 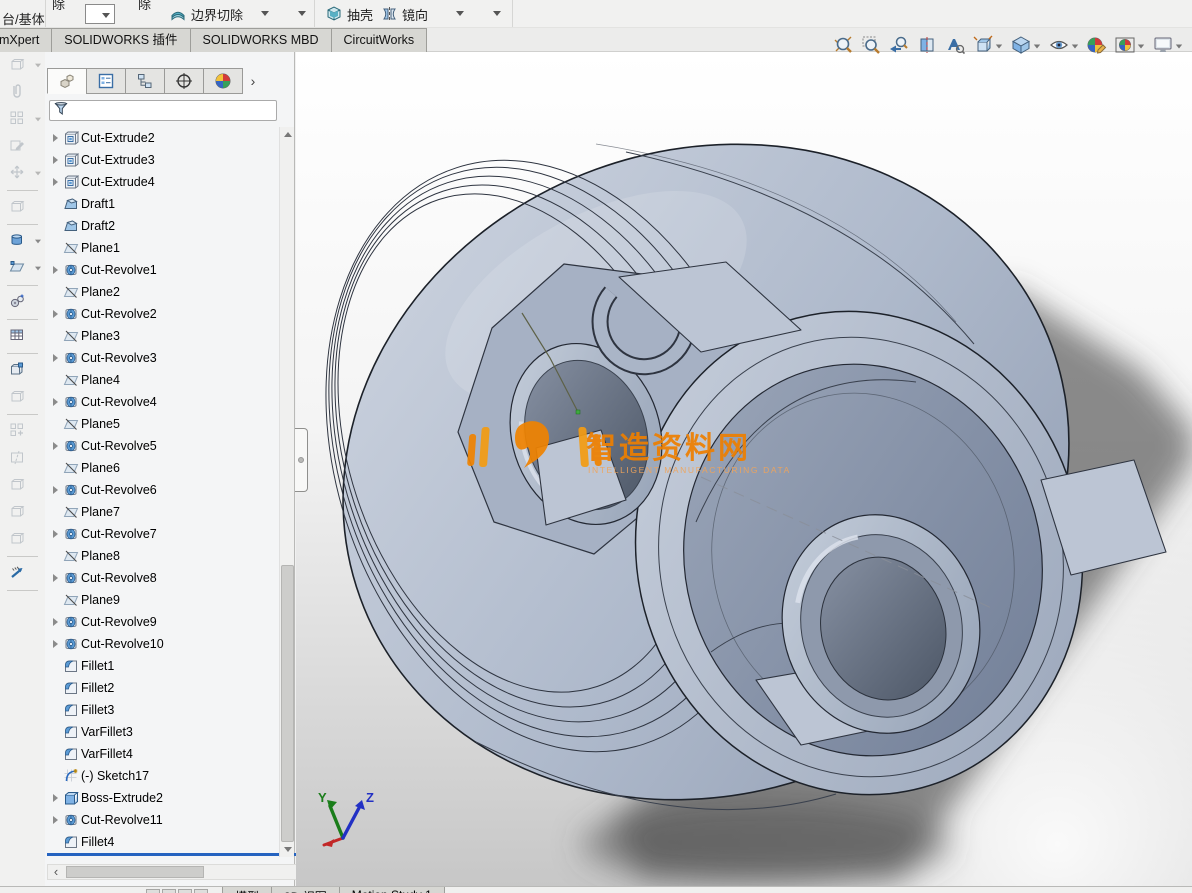 I want to click on horizontal-scroll-thumb, so click(x=135, y=872).